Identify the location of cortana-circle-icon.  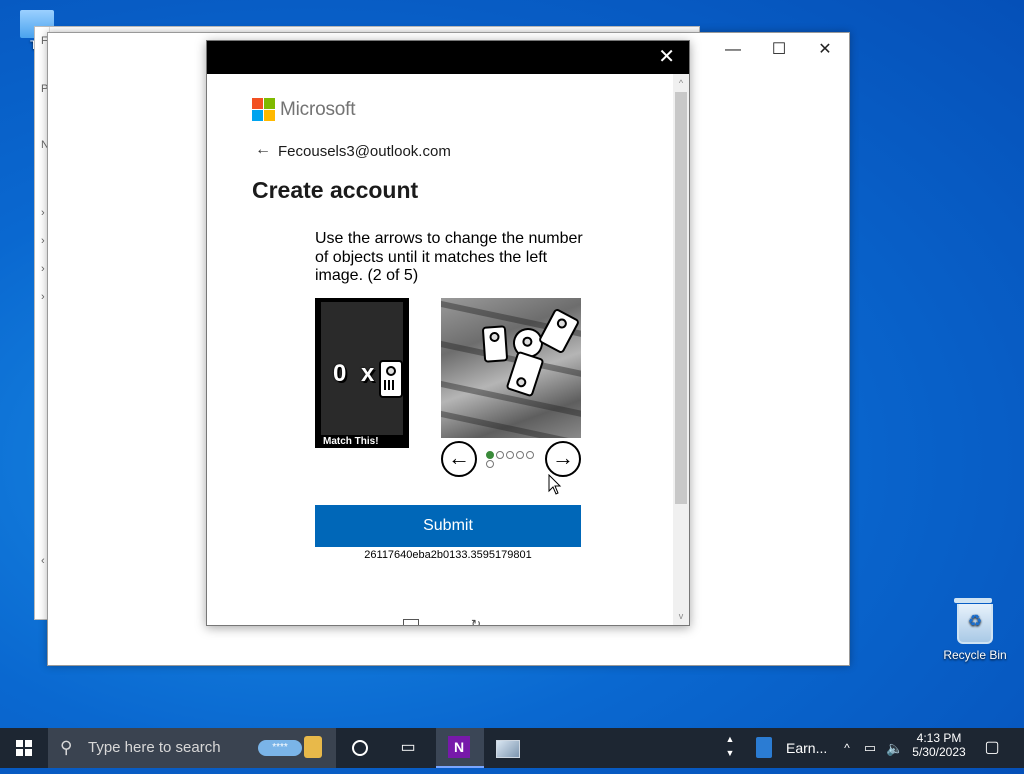
(360, 748).